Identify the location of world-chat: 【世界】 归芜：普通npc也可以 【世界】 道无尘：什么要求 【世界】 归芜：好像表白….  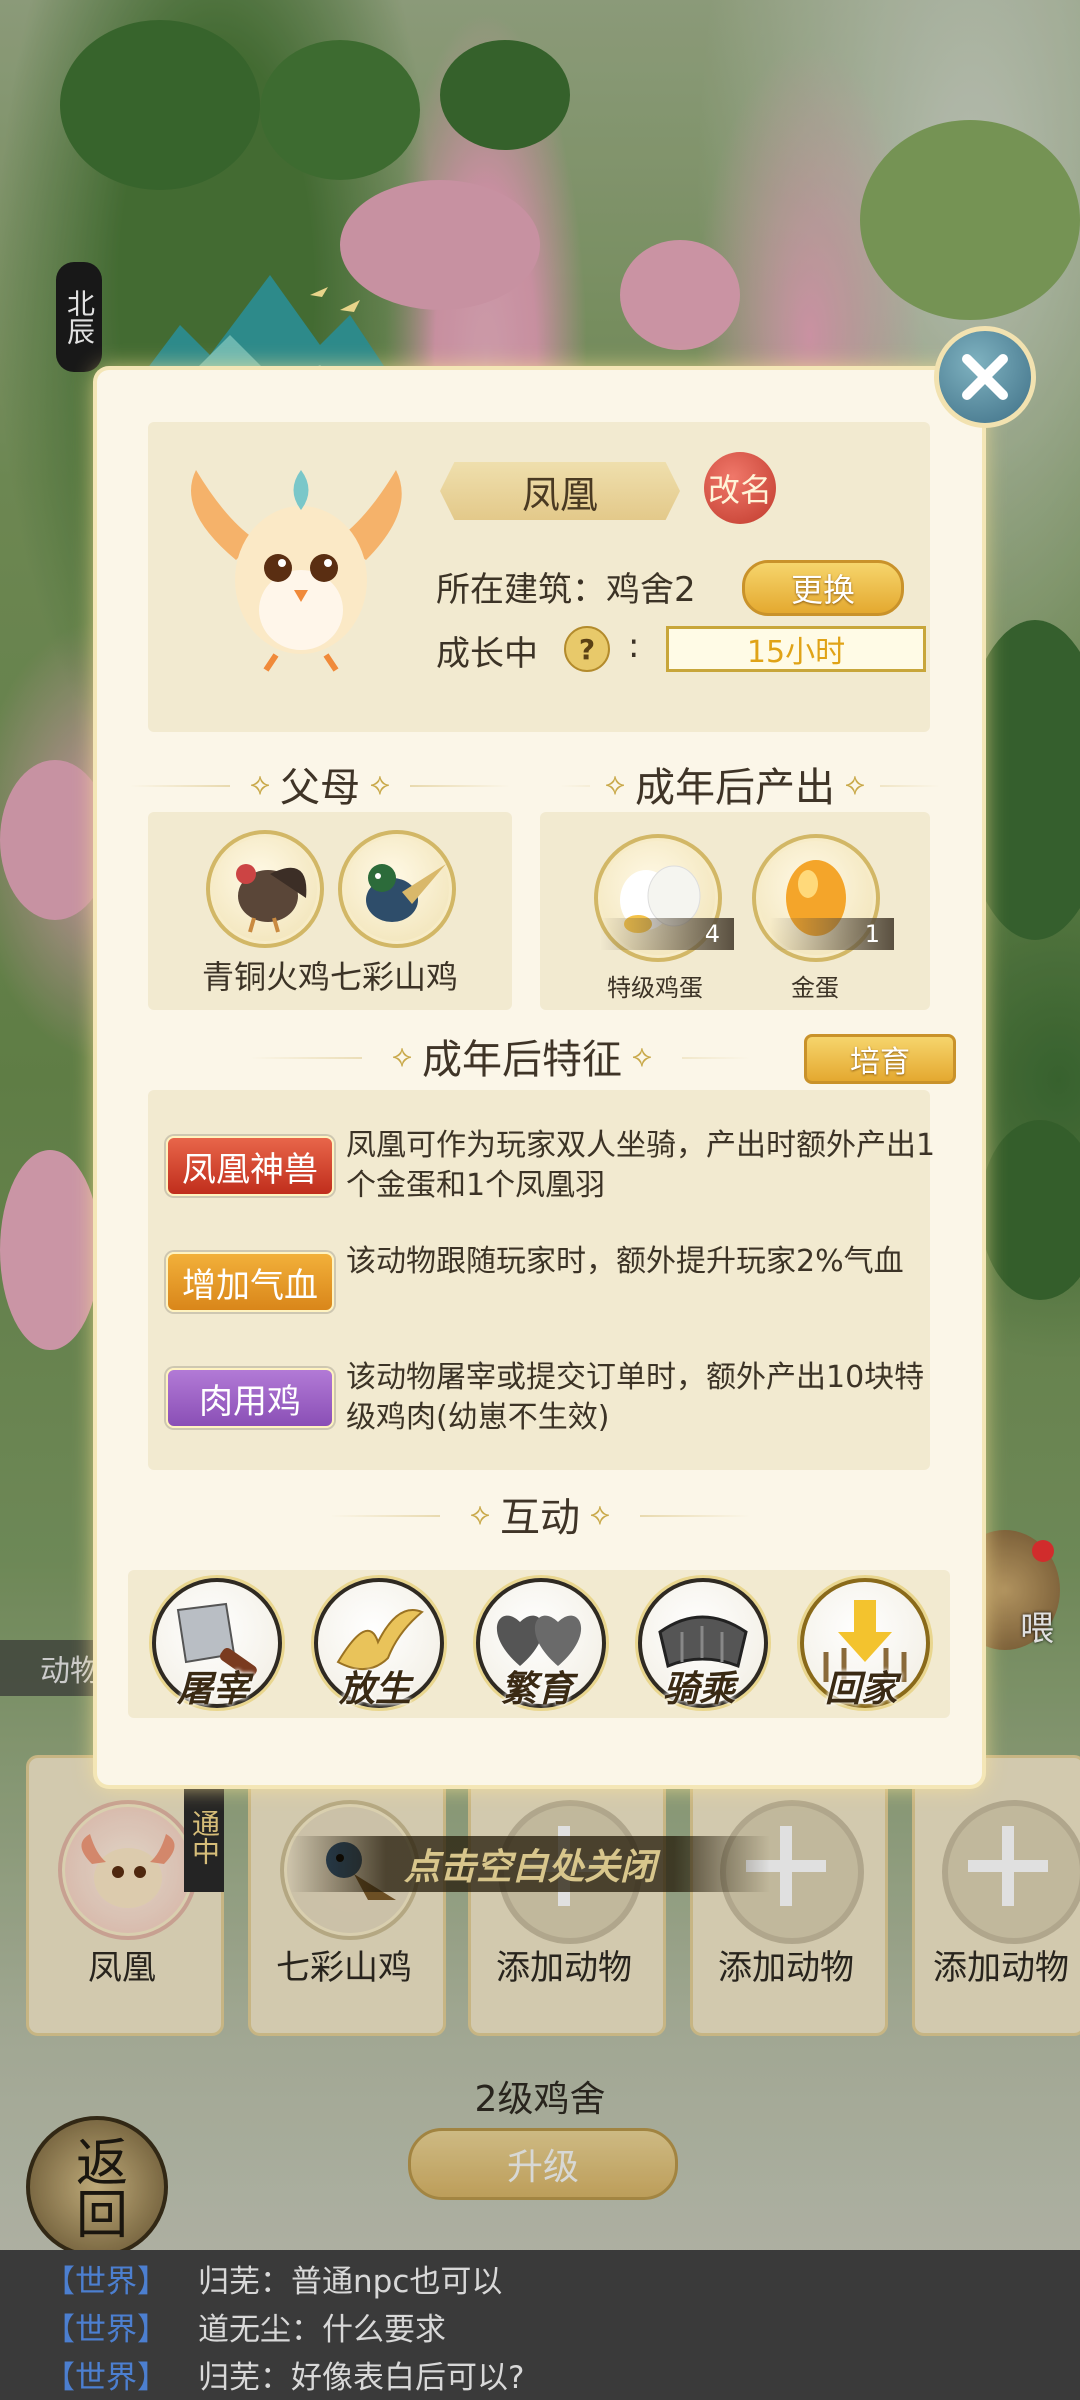
(540, 2325).